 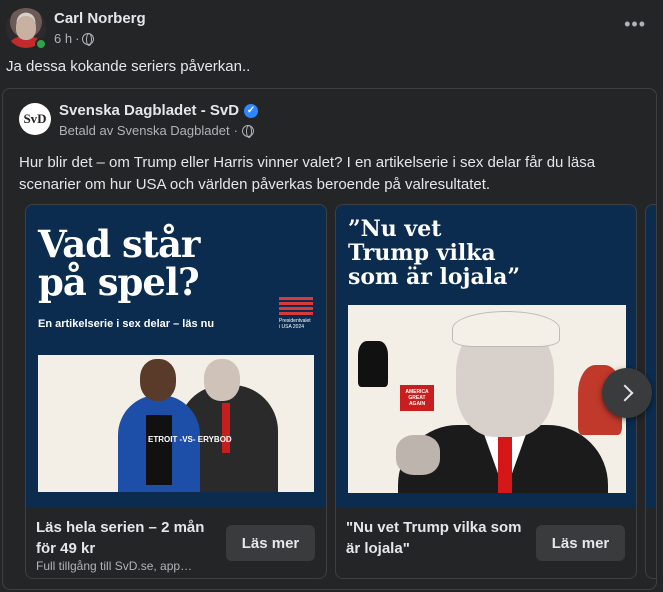 I want to click on image-headline-line: Vad står, so click(x=119, y=244).